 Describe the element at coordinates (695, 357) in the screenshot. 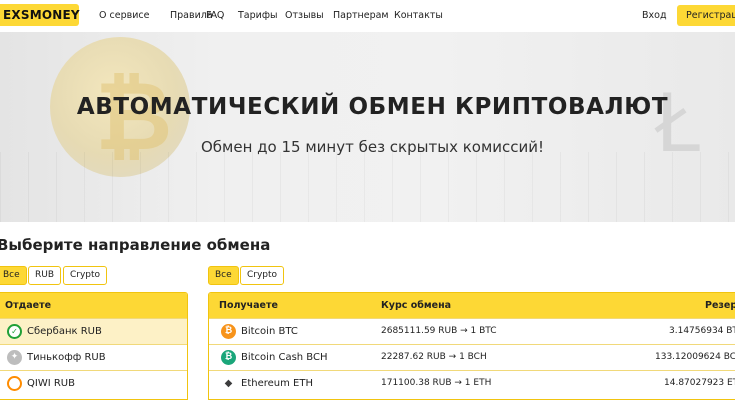

I see `reserve-amount: 133.12009624 BCH` at that location.